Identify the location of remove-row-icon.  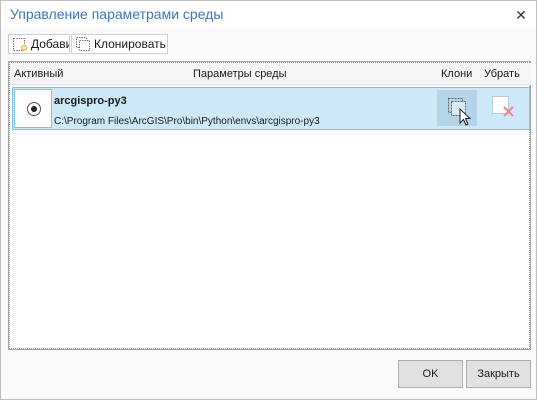
(503, 106).